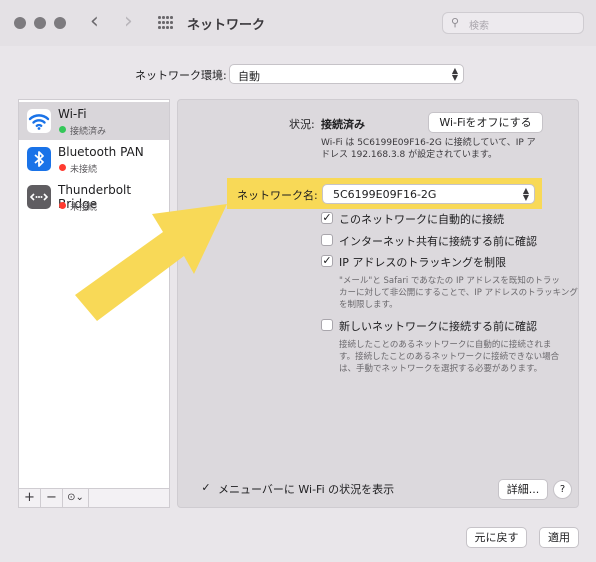 The height and width of the screenshot is (562, 596). Describe the element at coordinates (88, 132) in the screenshot. I see `sidebar-item-status: 接続済み` at that location.